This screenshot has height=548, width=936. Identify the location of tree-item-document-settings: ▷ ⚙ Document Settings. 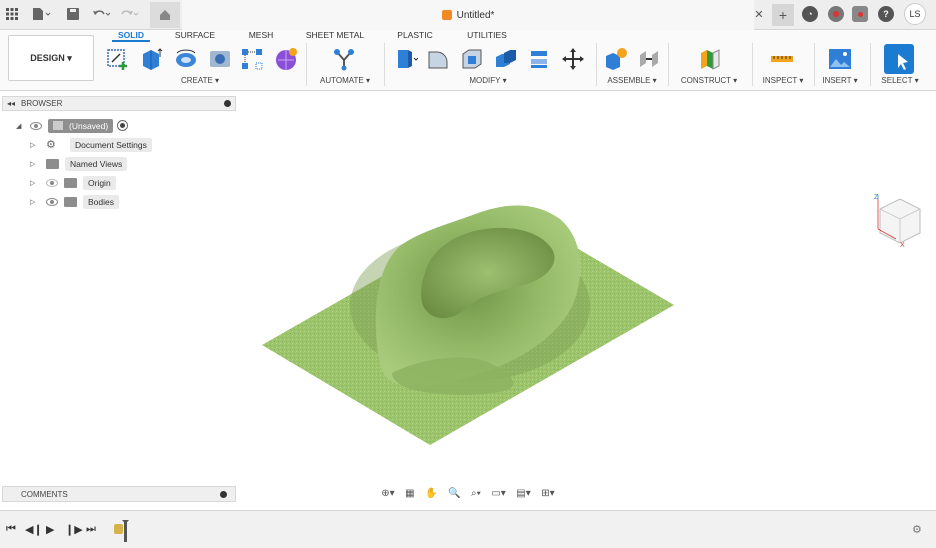
(91, 144).